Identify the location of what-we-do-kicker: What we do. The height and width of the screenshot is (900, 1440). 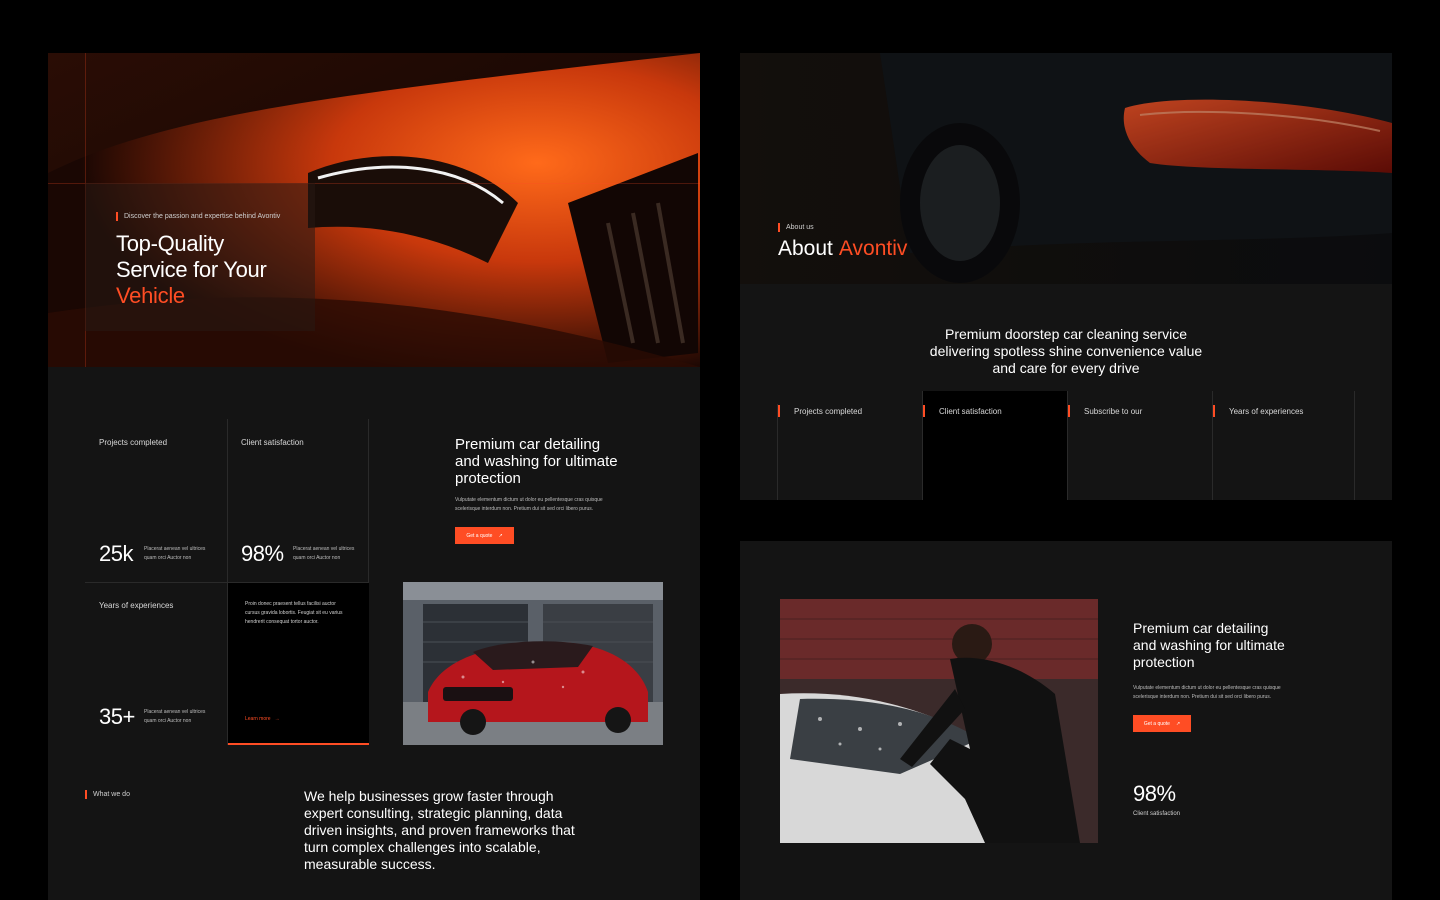
(107, 794).